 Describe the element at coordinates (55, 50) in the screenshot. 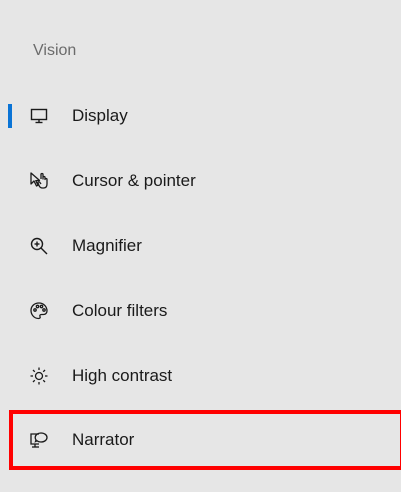

I see `section-title-vision: Vision` at that location.